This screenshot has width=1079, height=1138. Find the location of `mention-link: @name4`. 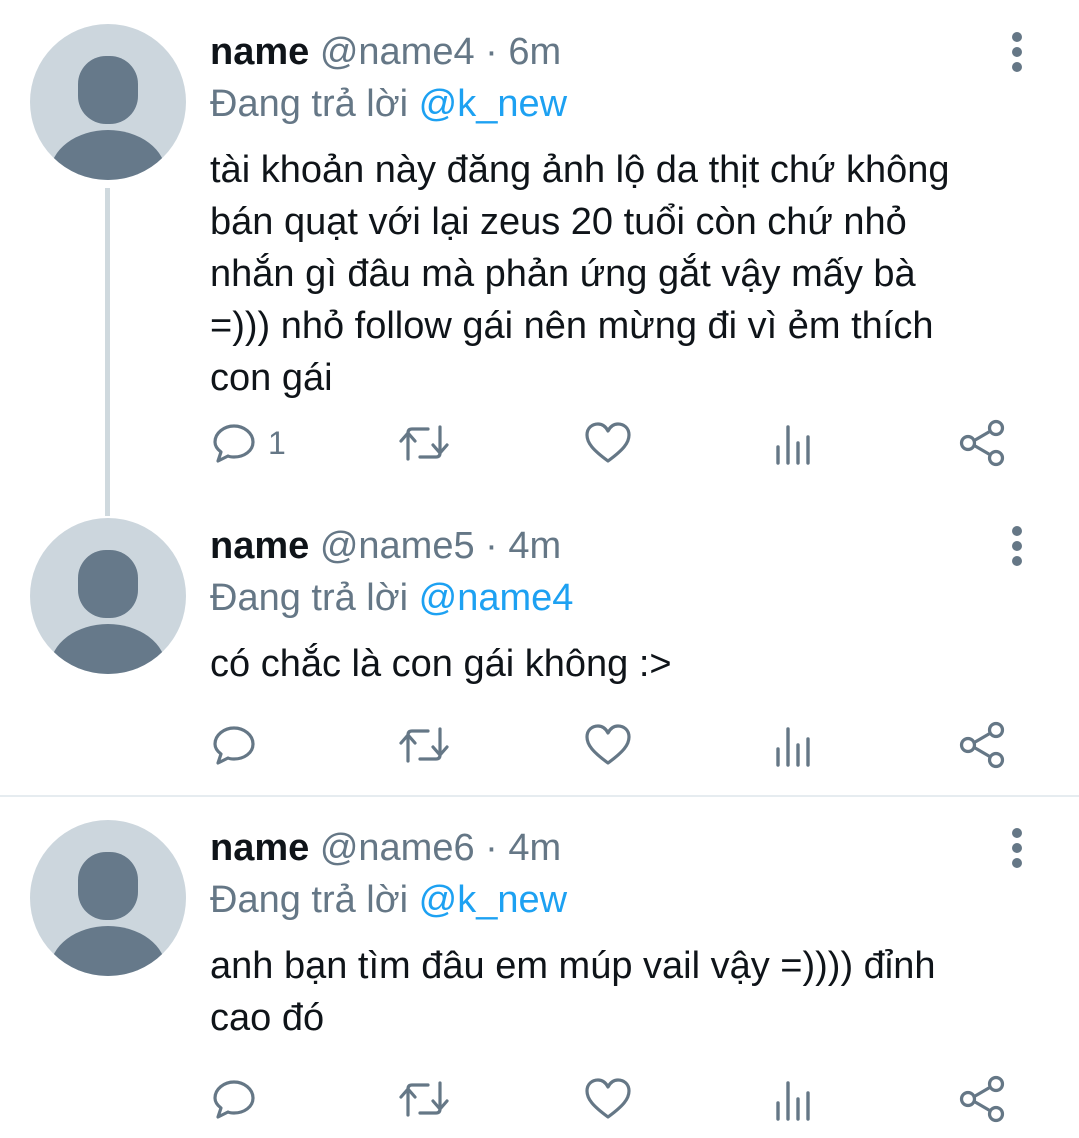

mention-link: @name4 is located at coordinates (496, 598).